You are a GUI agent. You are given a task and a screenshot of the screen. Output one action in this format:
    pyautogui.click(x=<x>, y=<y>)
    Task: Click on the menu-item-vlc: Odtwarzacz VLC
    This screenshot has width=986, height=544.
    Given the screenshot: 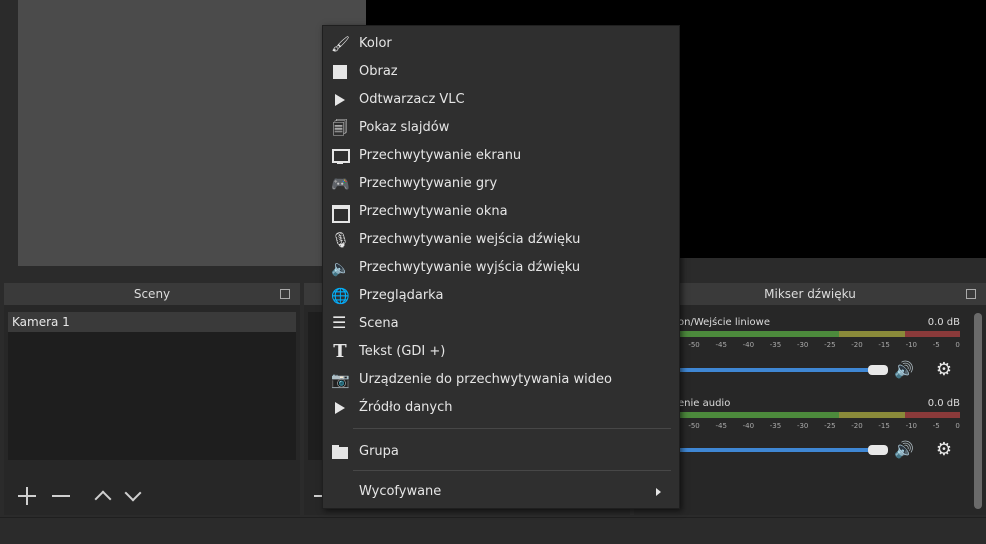 What is the action you would take?
    pyautogui.click(x=501, y=100)
    